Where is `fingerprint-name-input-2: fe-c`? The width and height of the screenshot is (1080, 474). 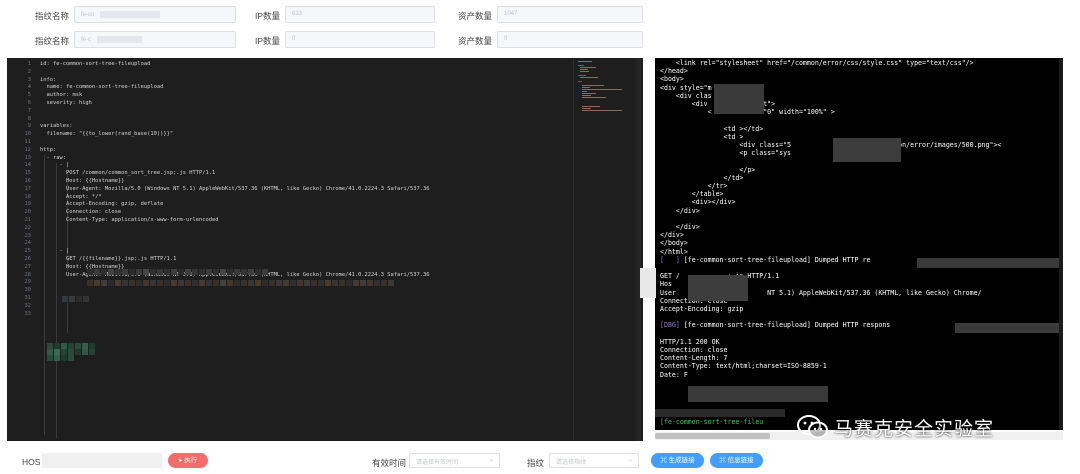
fingerprint-name-input-2: fe-c is located at coordinates (155, 39).